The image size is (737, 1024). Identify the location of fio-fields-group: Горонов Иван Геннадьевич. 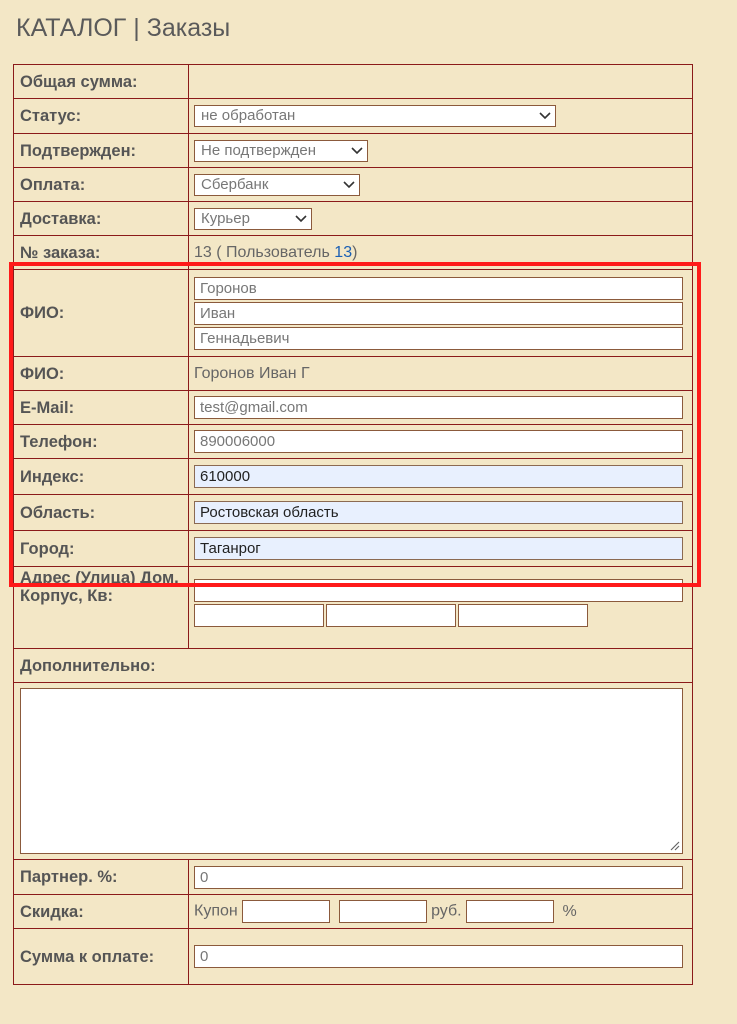
(443, 313).